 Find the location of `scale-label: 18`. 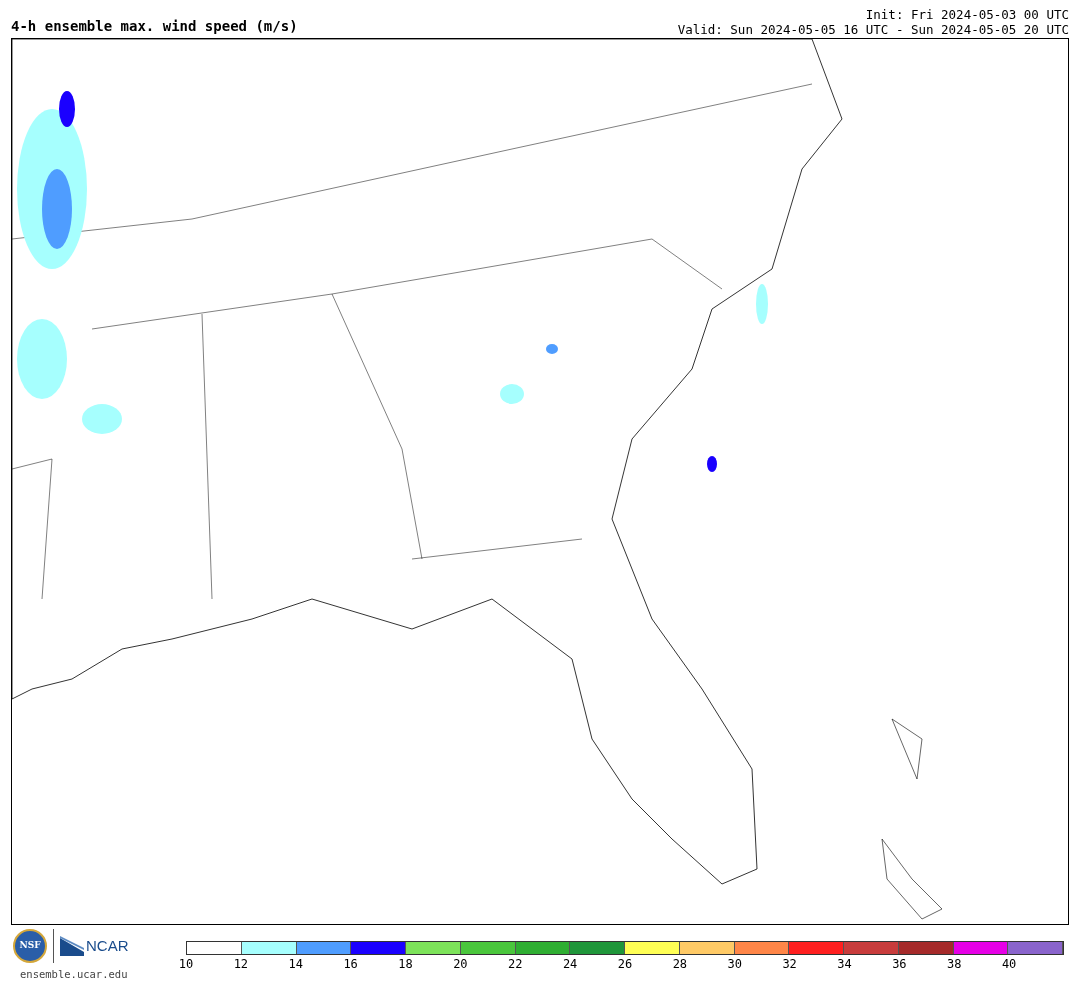

scale-label: 18 is located at coordinates (405, 964).